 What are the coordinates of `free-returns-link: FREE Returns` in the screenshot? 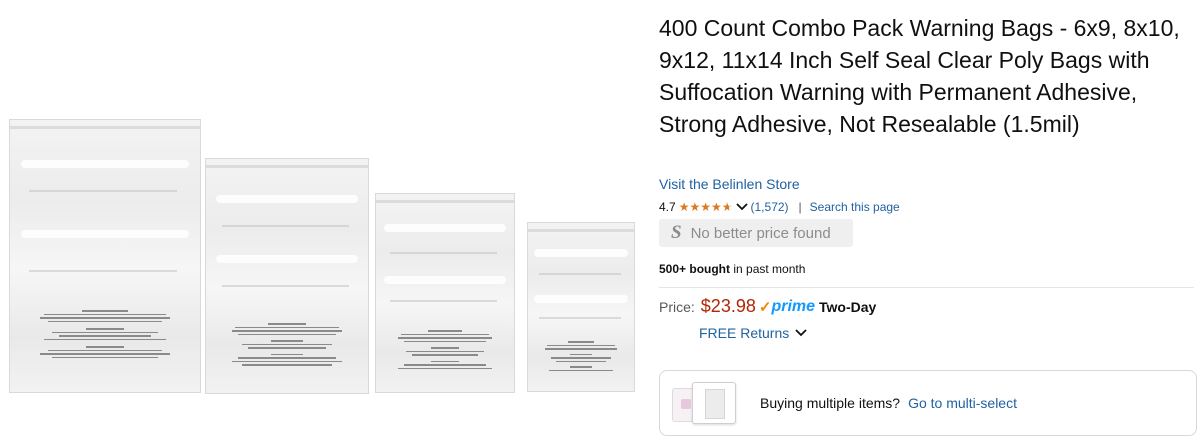 It's located at (753, 333).